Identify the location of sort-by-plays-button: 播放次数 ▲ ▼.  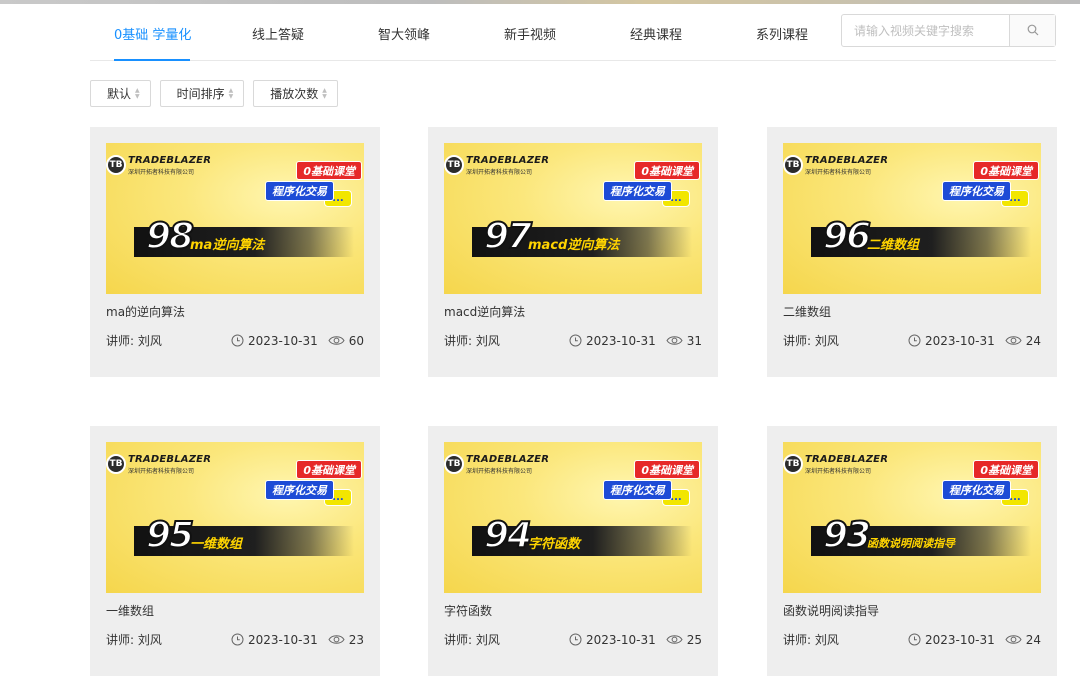
(295, 93).